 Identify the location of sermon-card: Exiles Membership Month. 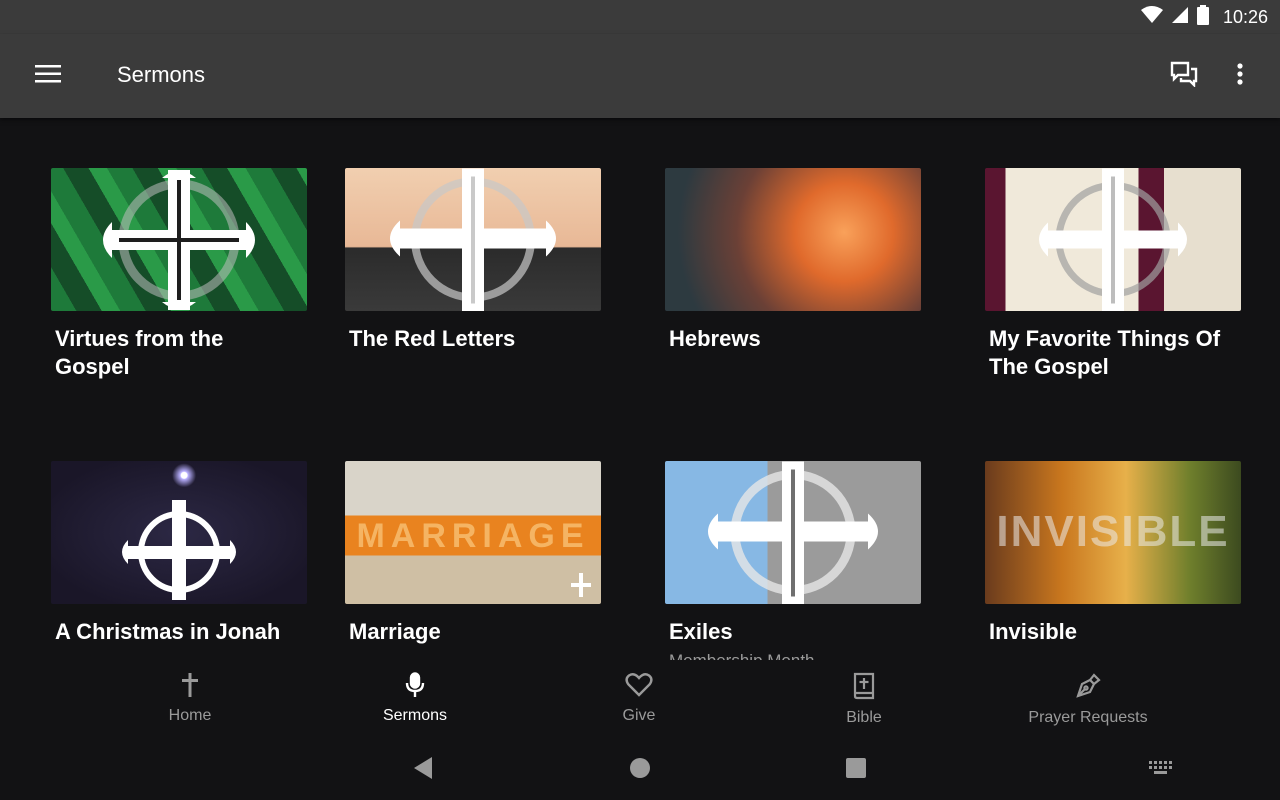
(793, 560).